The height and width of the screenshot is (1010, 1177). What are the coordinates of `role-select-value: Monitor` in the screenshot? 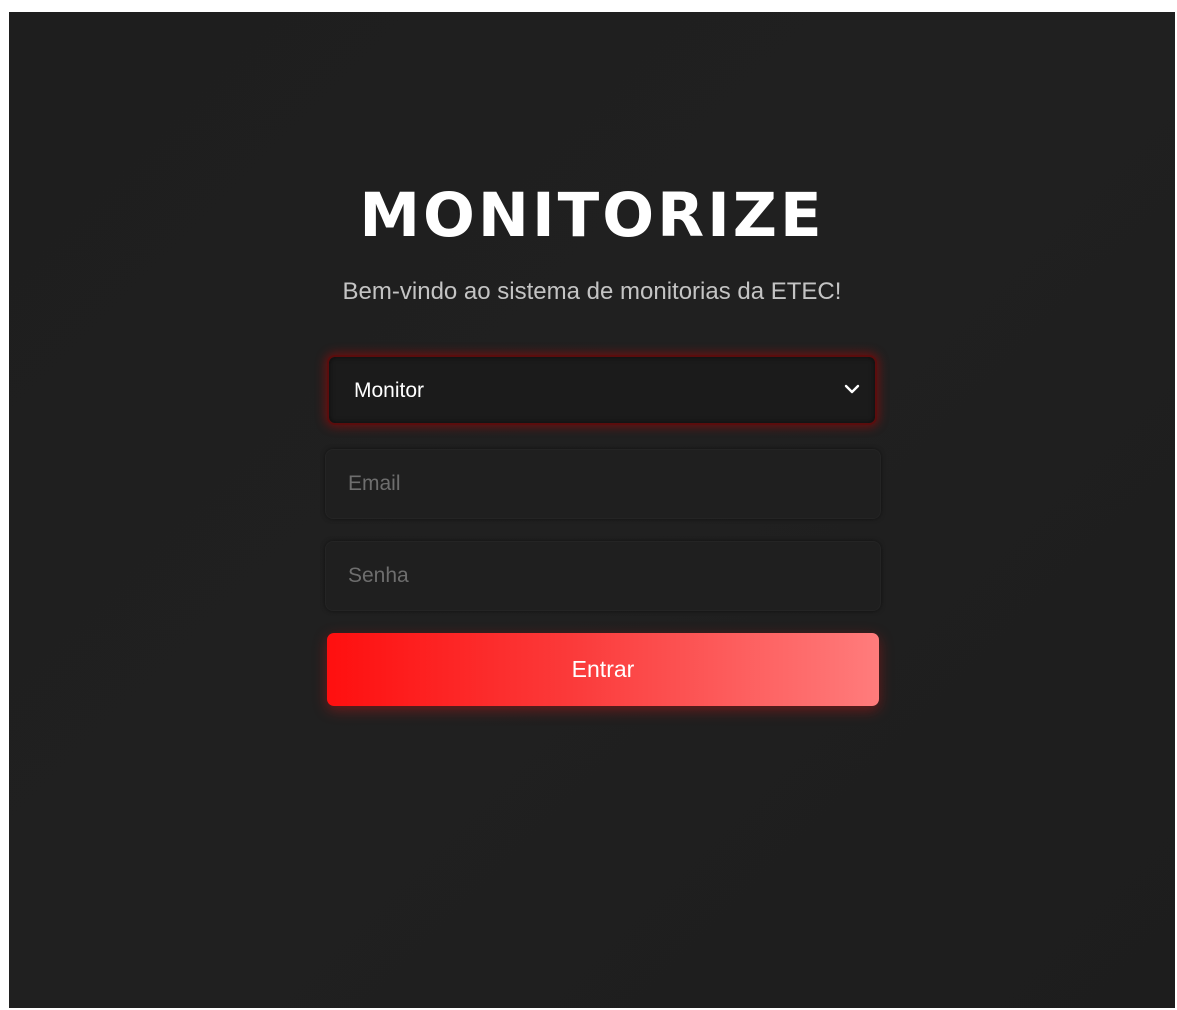 It's located at (389, 390).